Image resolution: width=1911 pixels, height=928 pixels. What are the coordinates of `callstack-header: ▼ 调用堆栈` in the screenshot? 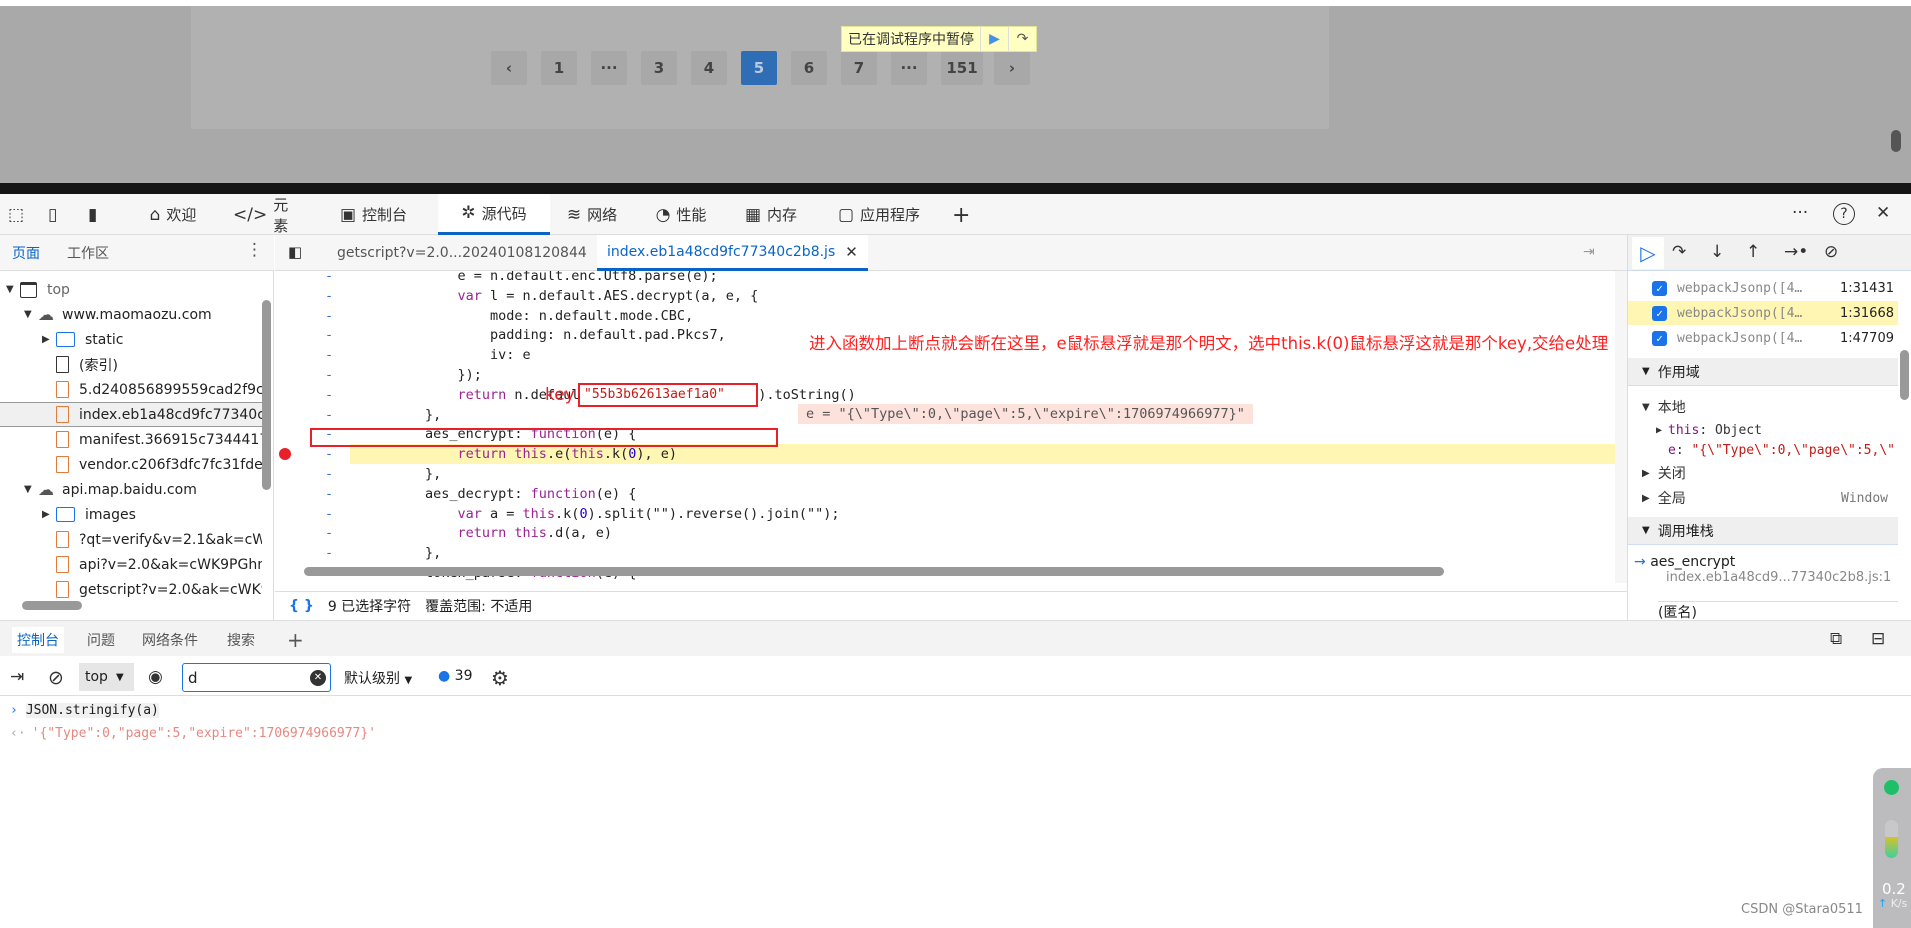 It's located at (1763, 531).